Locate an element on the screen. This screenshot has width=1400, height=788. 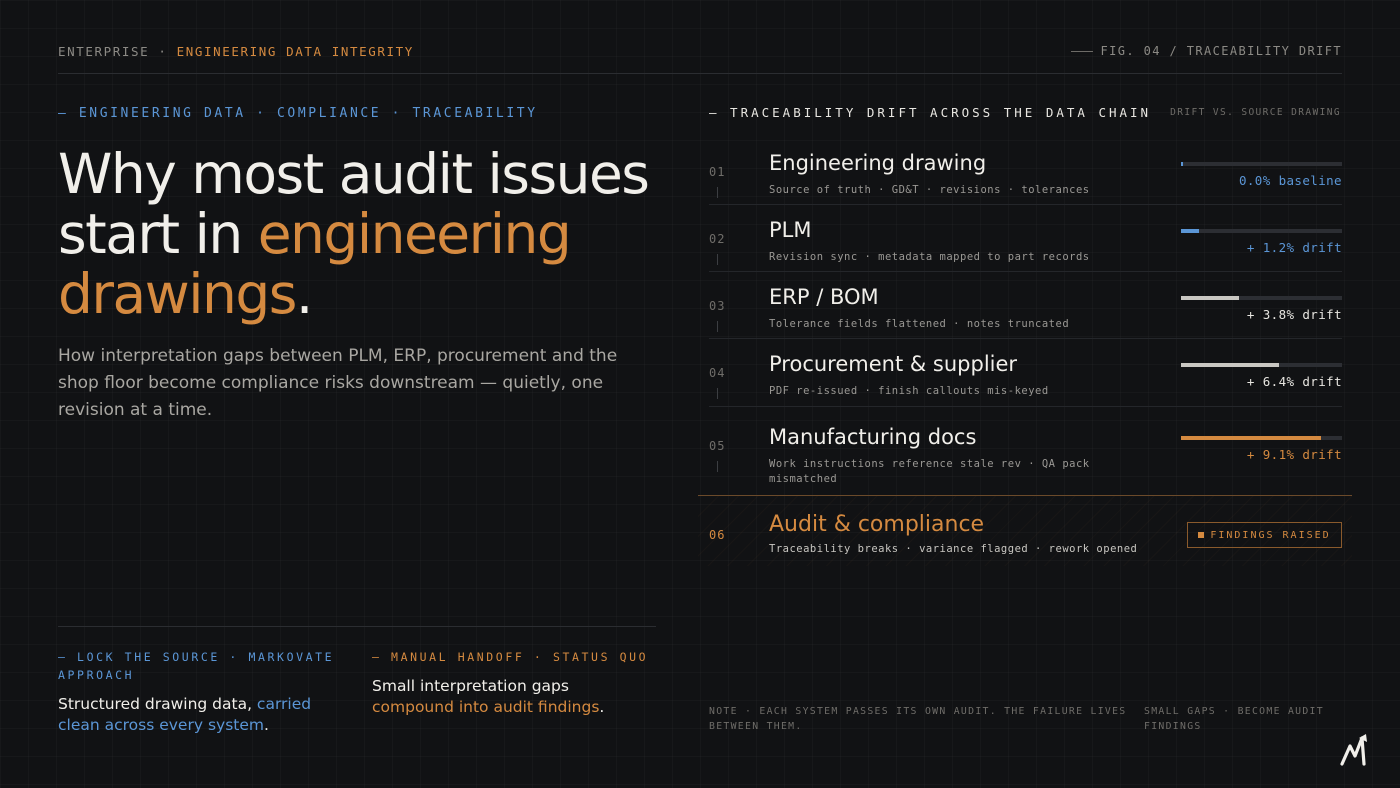
final-row-number: 06 is located at coordinates (717, 535).